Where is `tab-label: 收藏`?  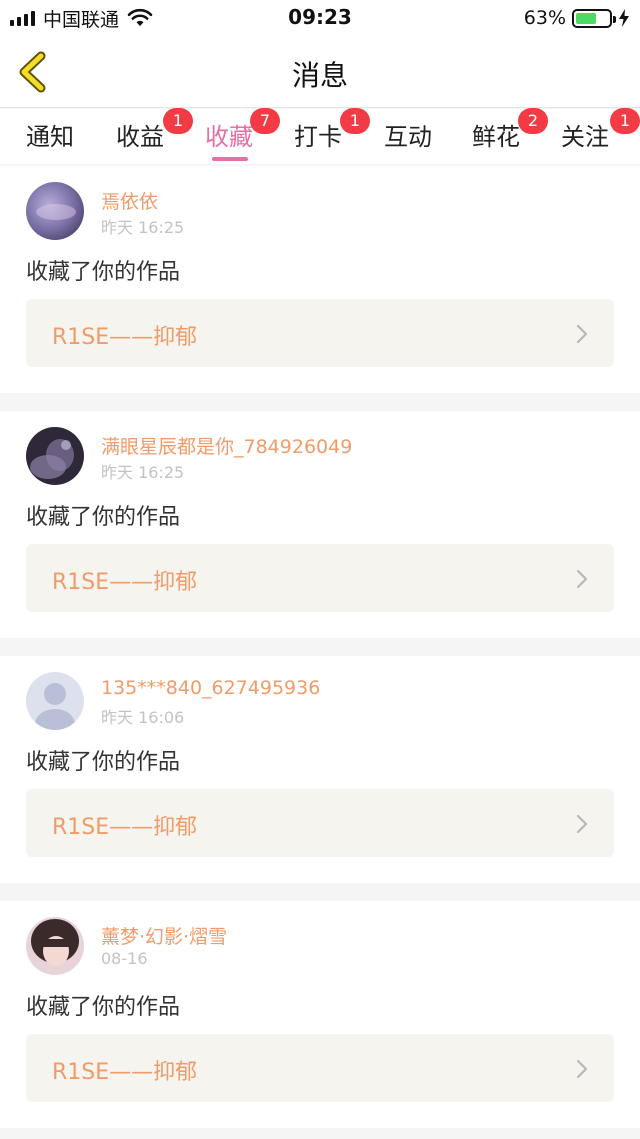 tab-label: 收藏 is located at coordinates (229, 137).